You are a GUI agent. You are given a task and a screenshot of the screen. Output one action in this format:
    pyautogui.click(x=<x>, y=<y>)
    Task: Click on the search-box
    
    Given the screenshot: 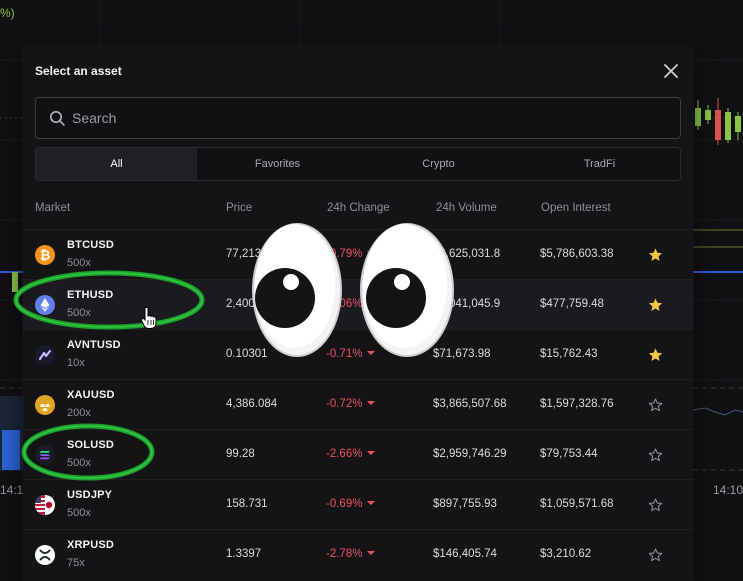 What is the action you would take?
    pyautogui.click(x=358, y=118)
    